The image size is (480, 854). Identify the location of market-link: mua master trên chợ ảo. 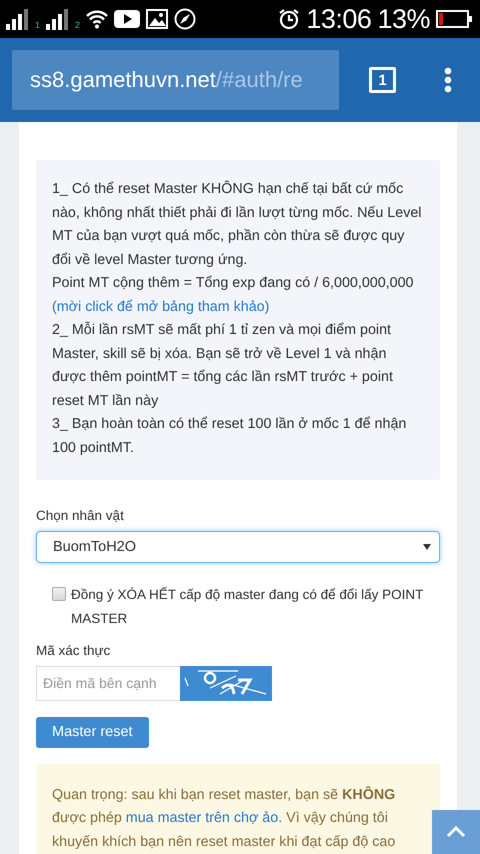
(202, 818).